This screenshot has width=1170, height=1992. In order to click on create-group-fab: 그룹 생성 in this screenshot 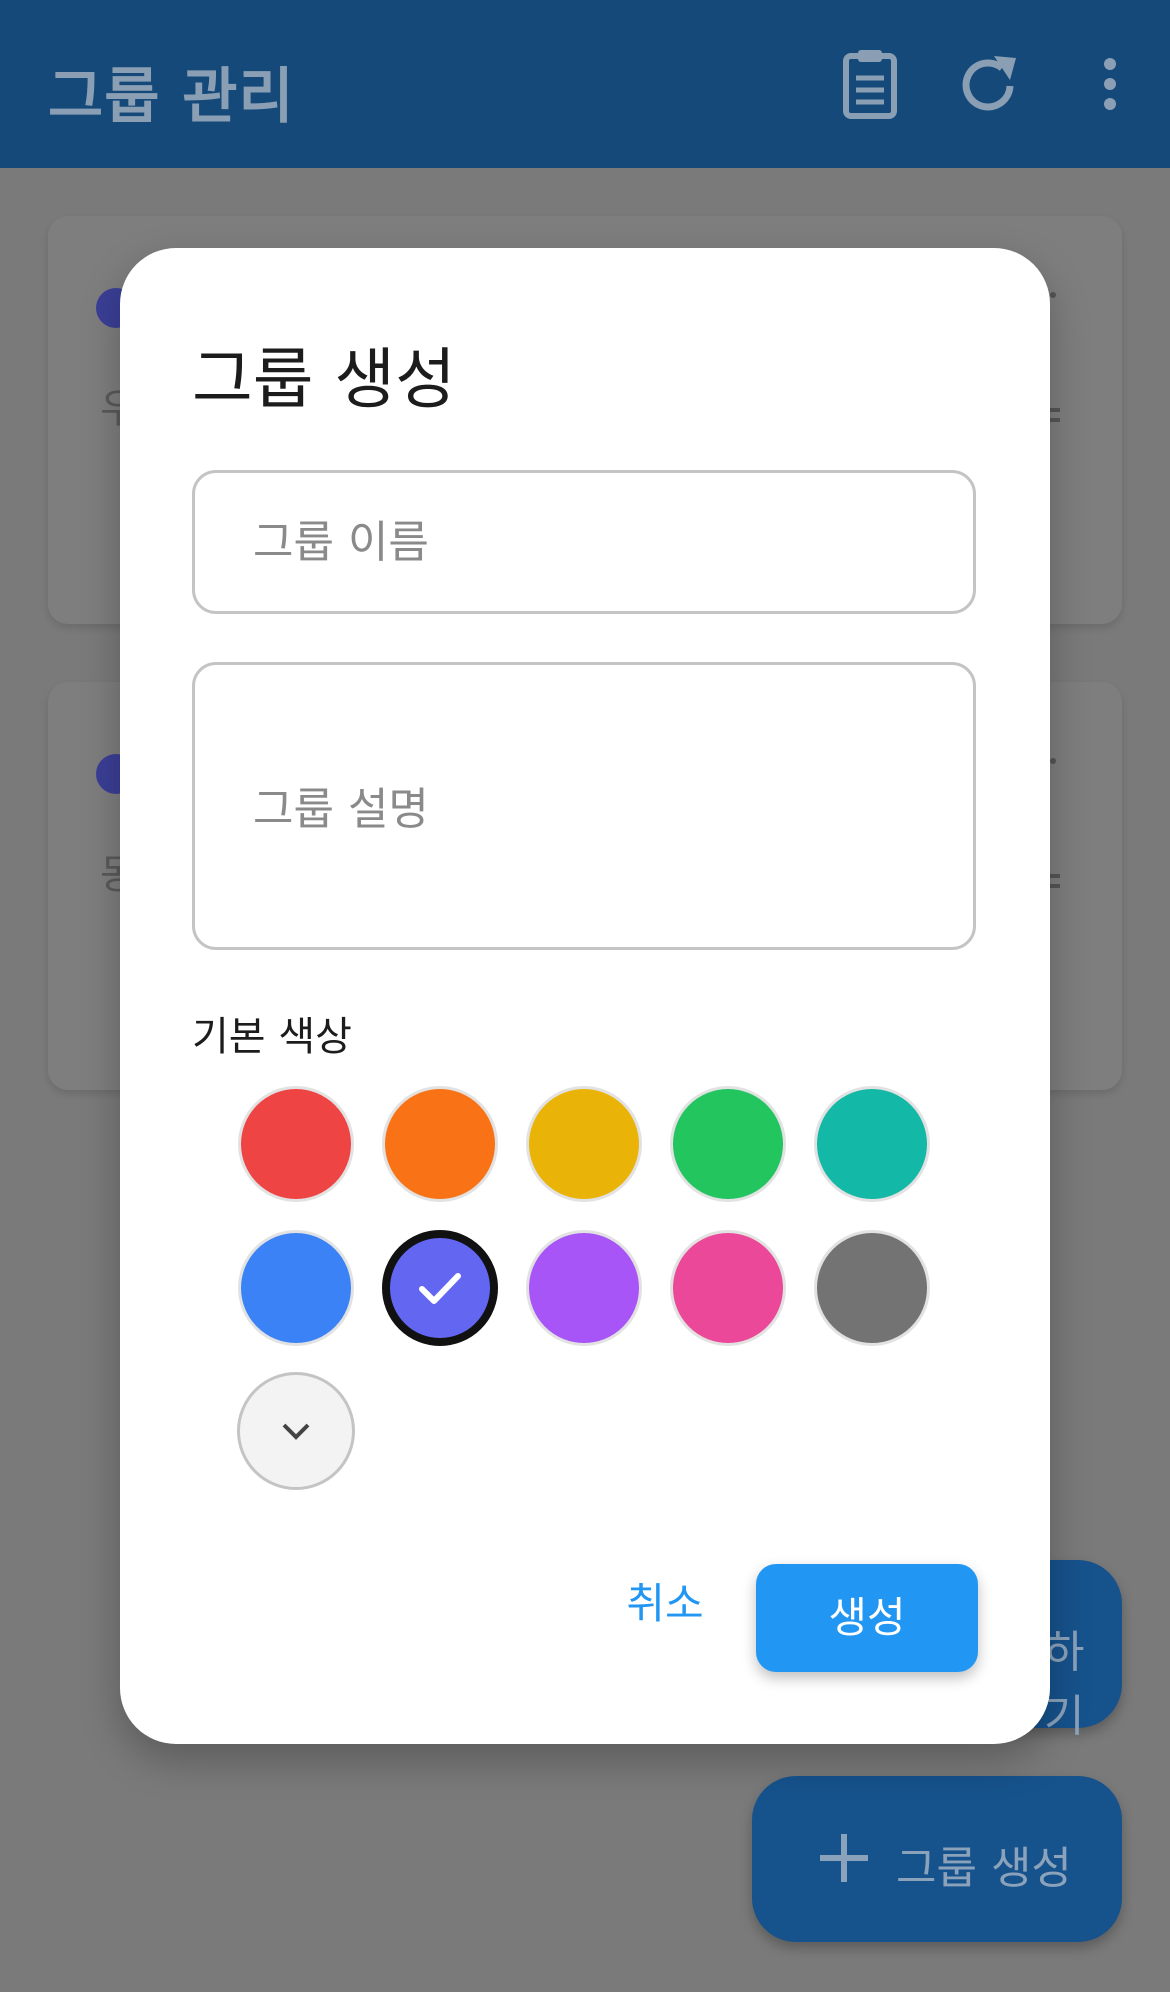, I will do `click(937, 1859)`.